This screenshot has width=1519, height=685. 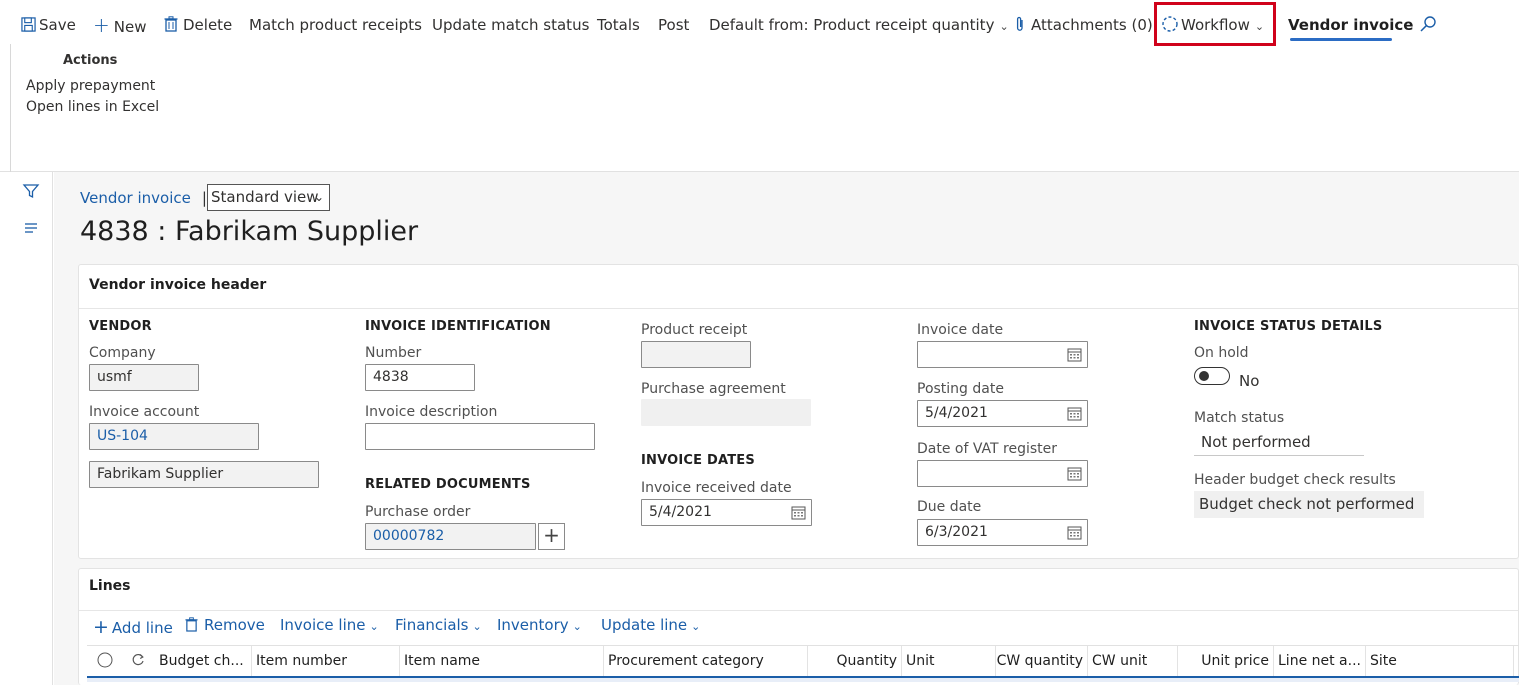 I want to click on product-receipt-field, so click(x=696, y=354).